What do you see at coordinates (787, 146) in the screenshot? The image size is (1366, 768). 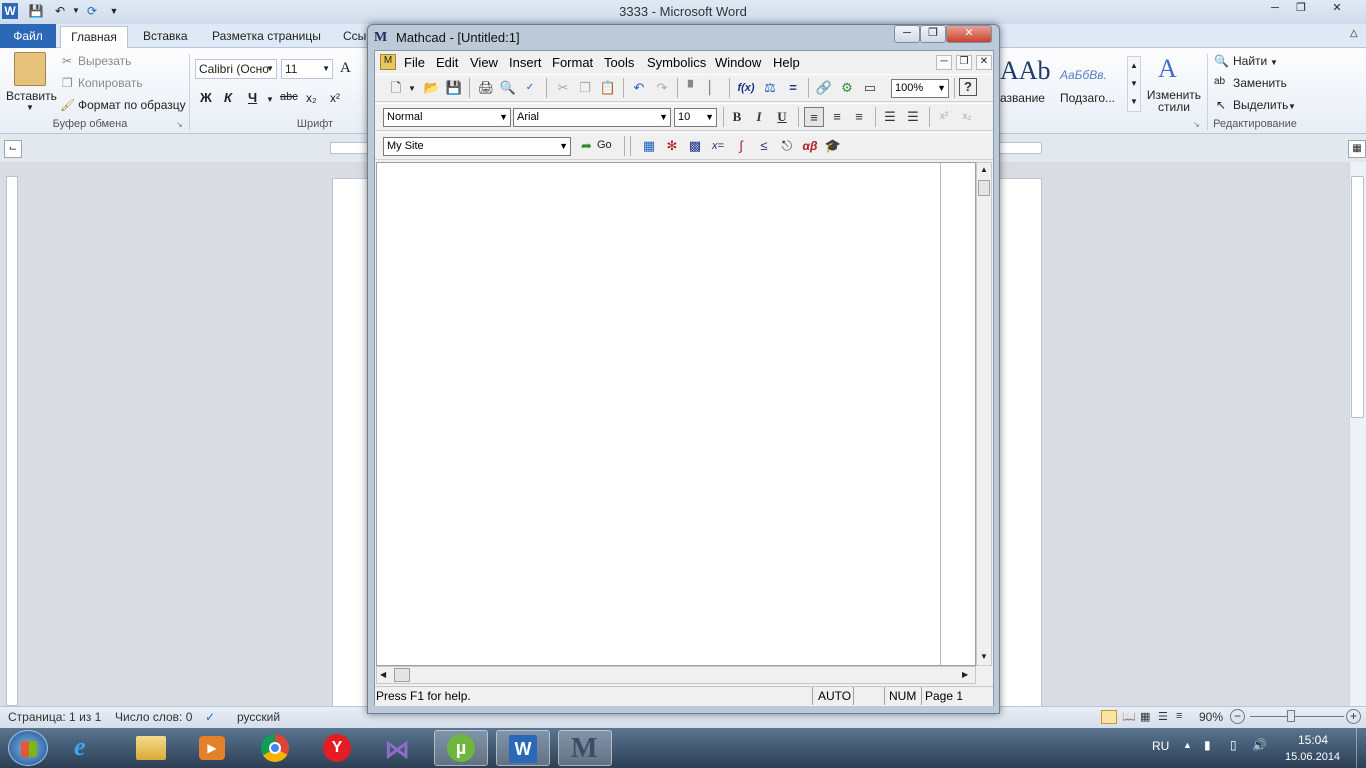 I see `programming-toolbar-icon: ⎋` at bounding box center [787, 146].